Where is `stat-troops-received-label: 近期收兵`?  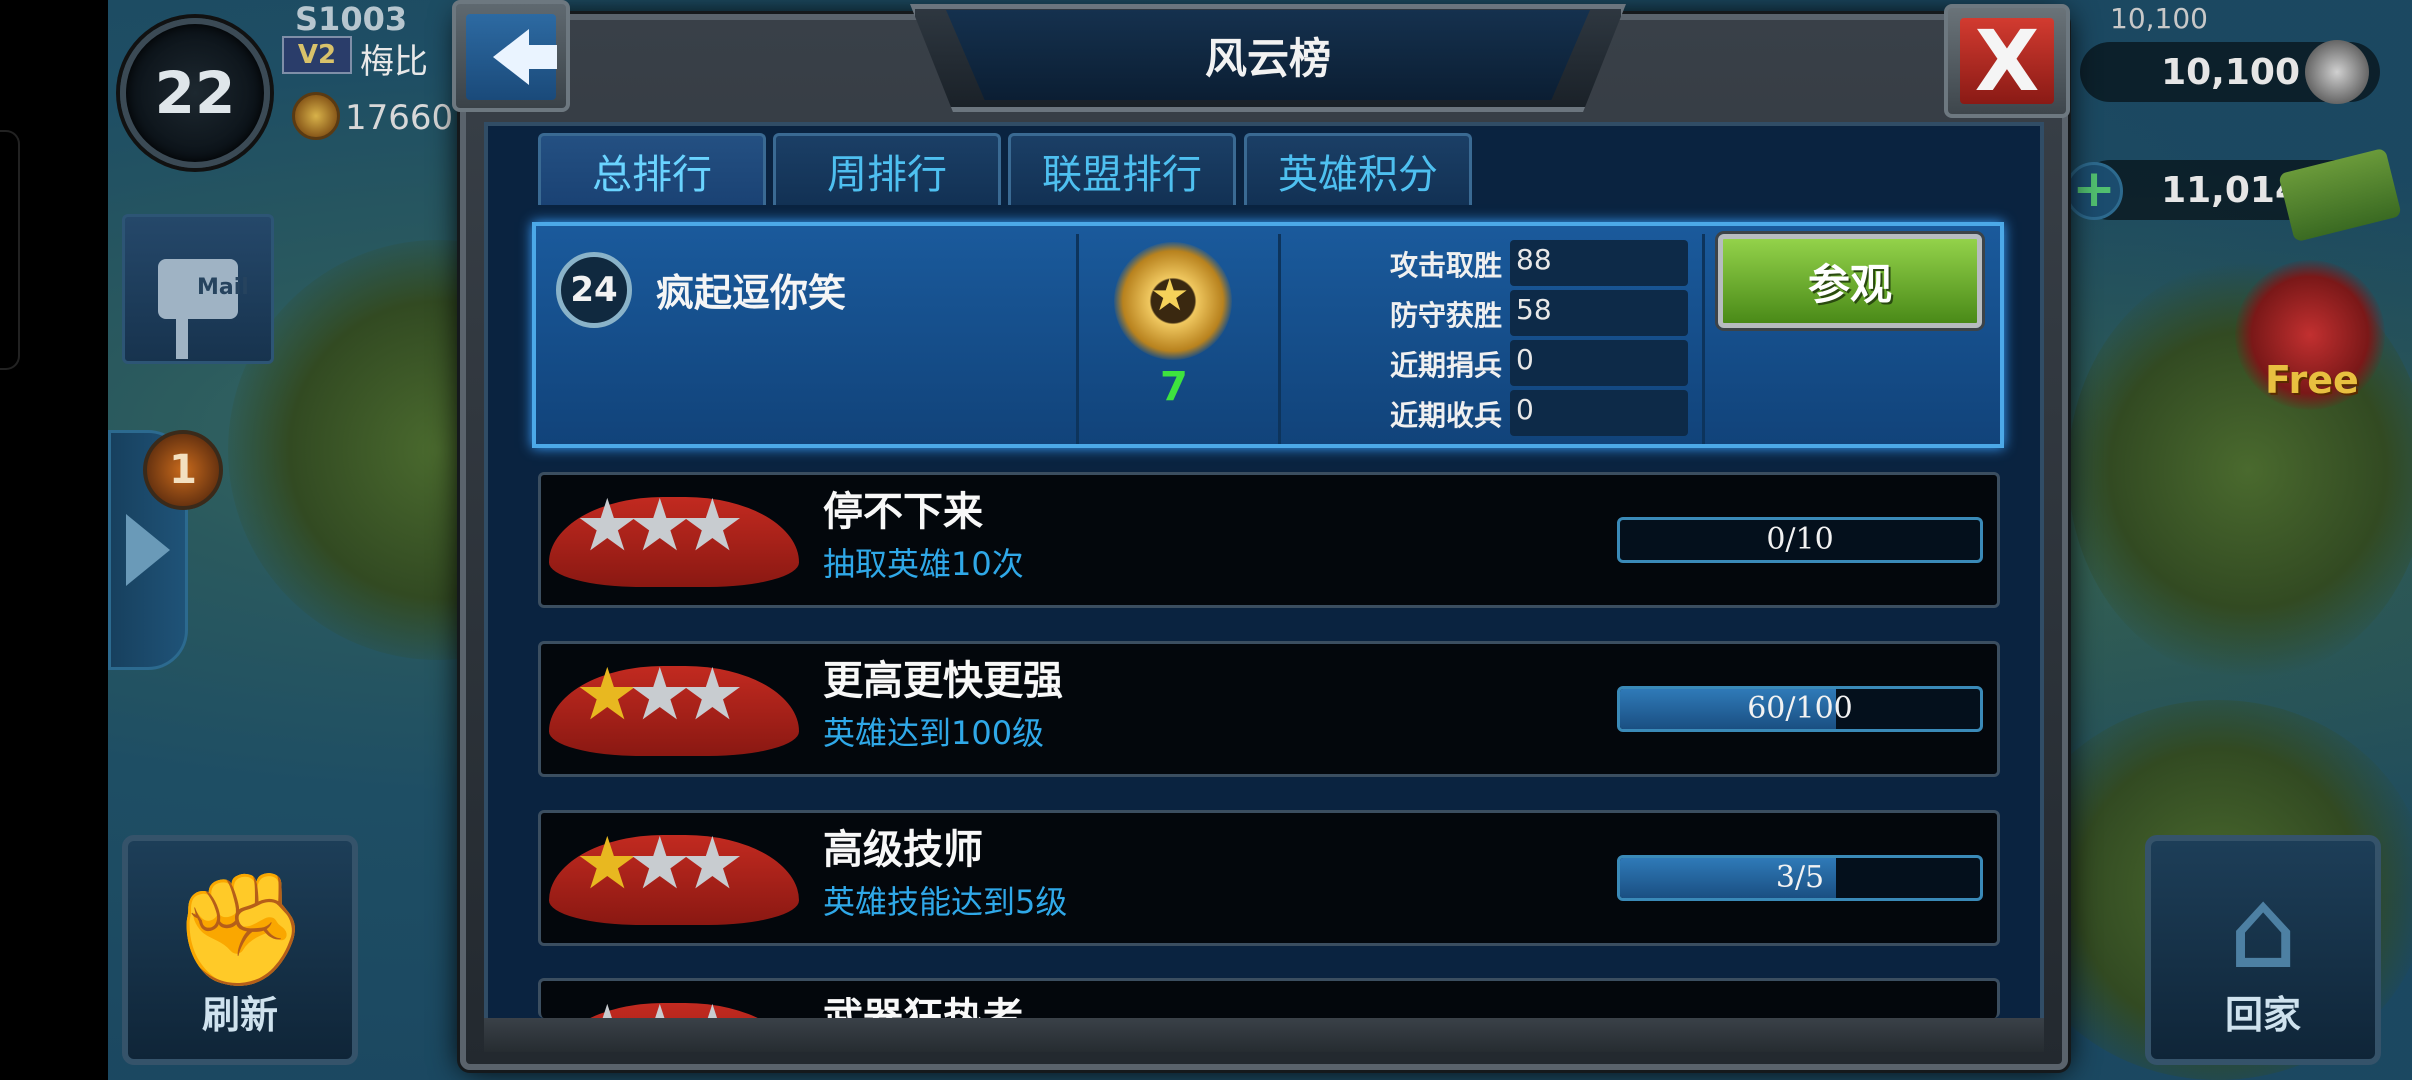 stat-troops-received-label: 近期收兵 is located at coordinates (1446, 415).